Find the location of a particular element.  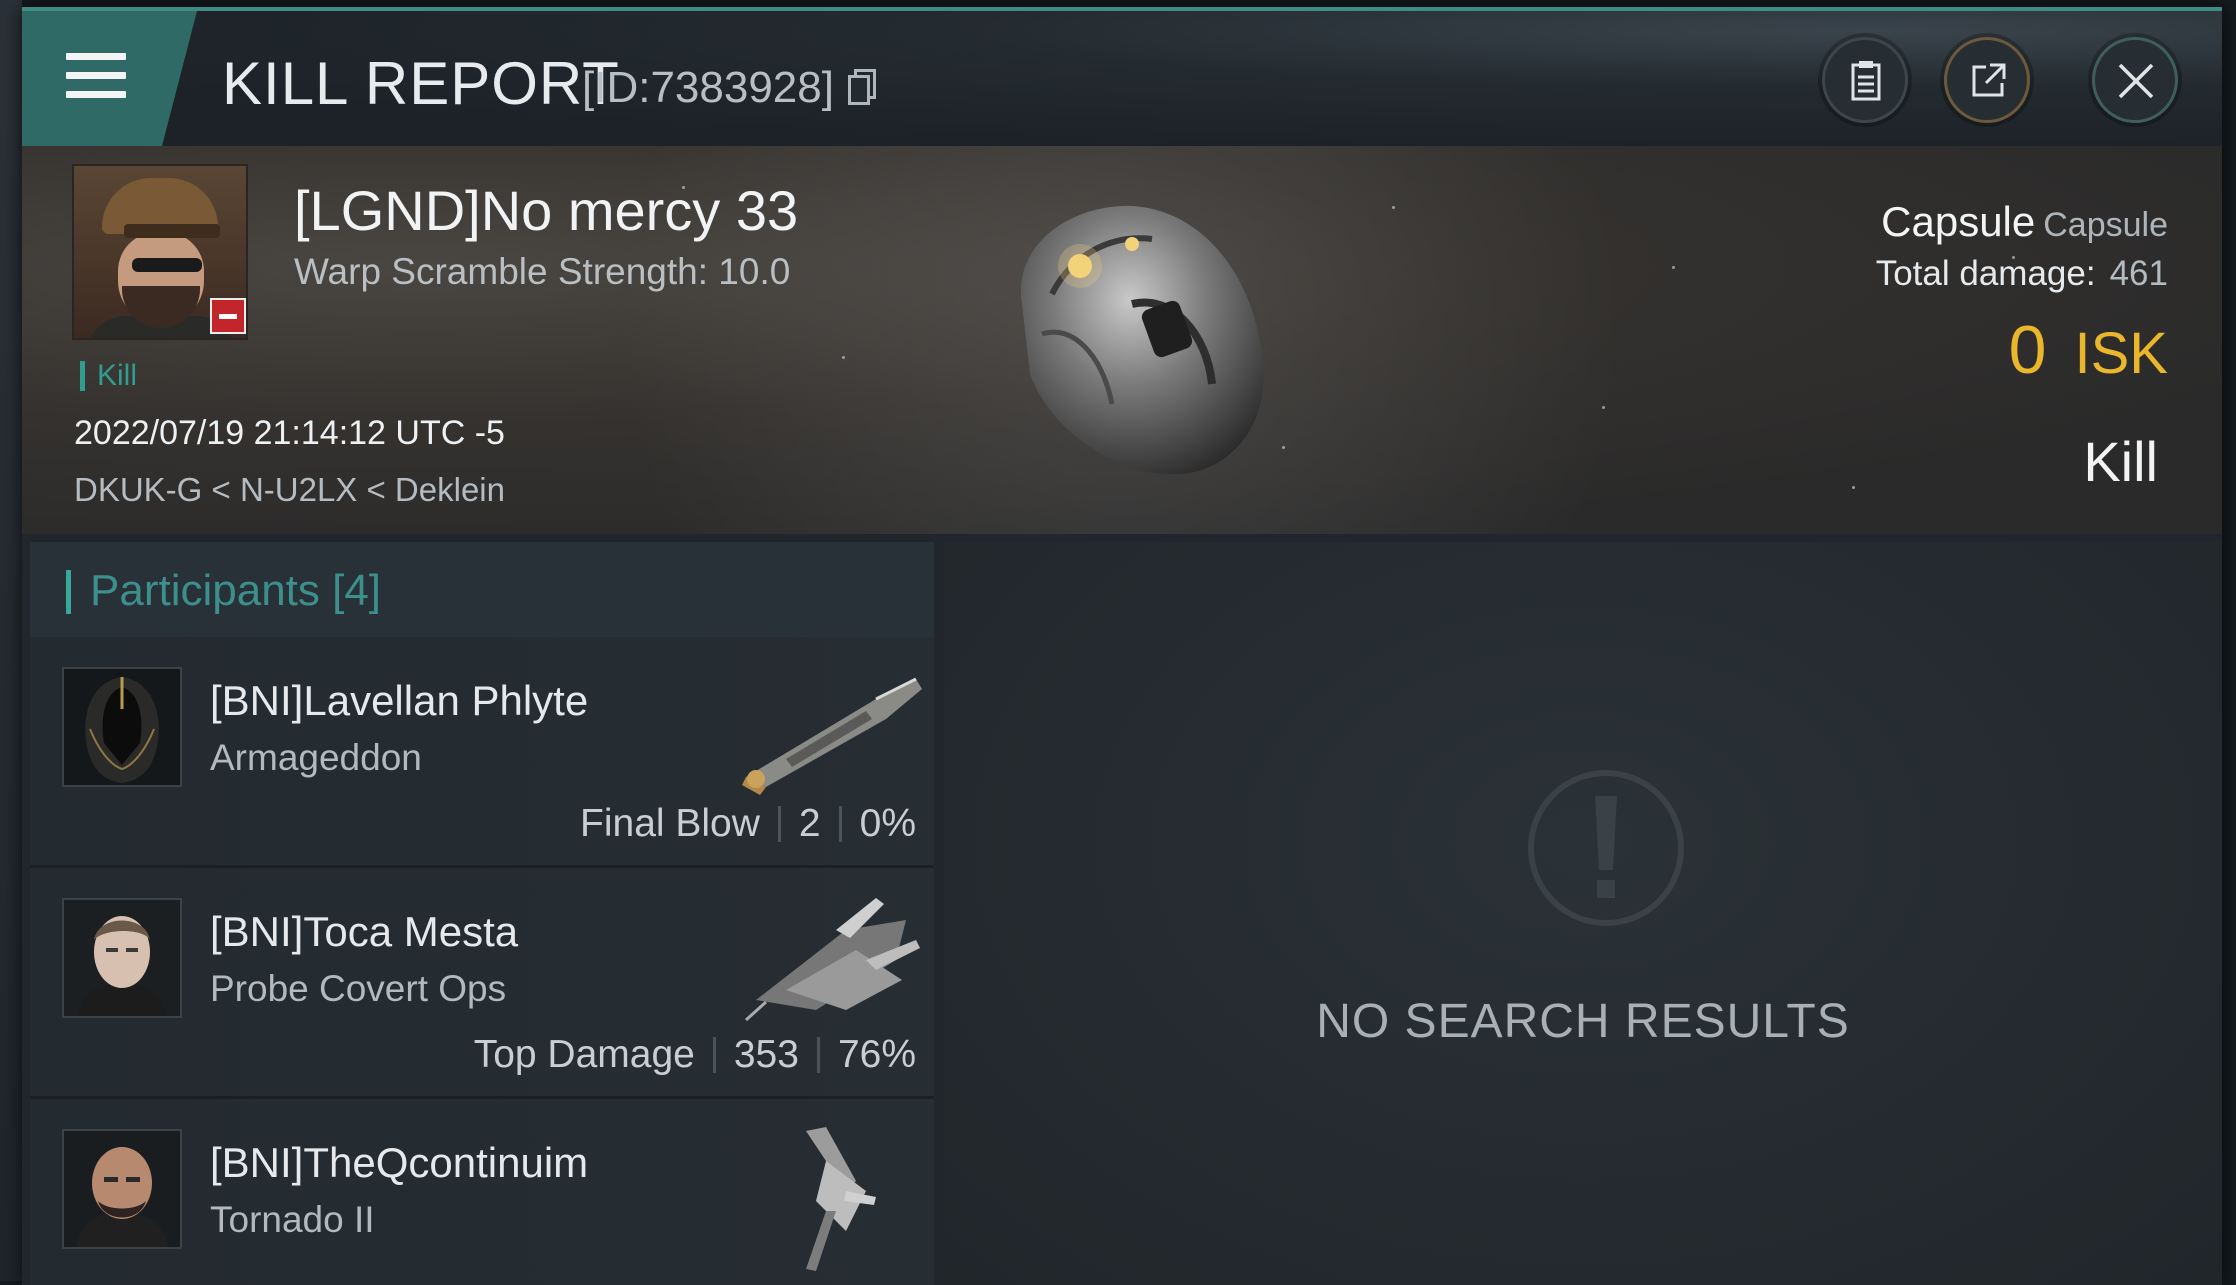

participant-damage: 2 is located at coordinates (809, 823).